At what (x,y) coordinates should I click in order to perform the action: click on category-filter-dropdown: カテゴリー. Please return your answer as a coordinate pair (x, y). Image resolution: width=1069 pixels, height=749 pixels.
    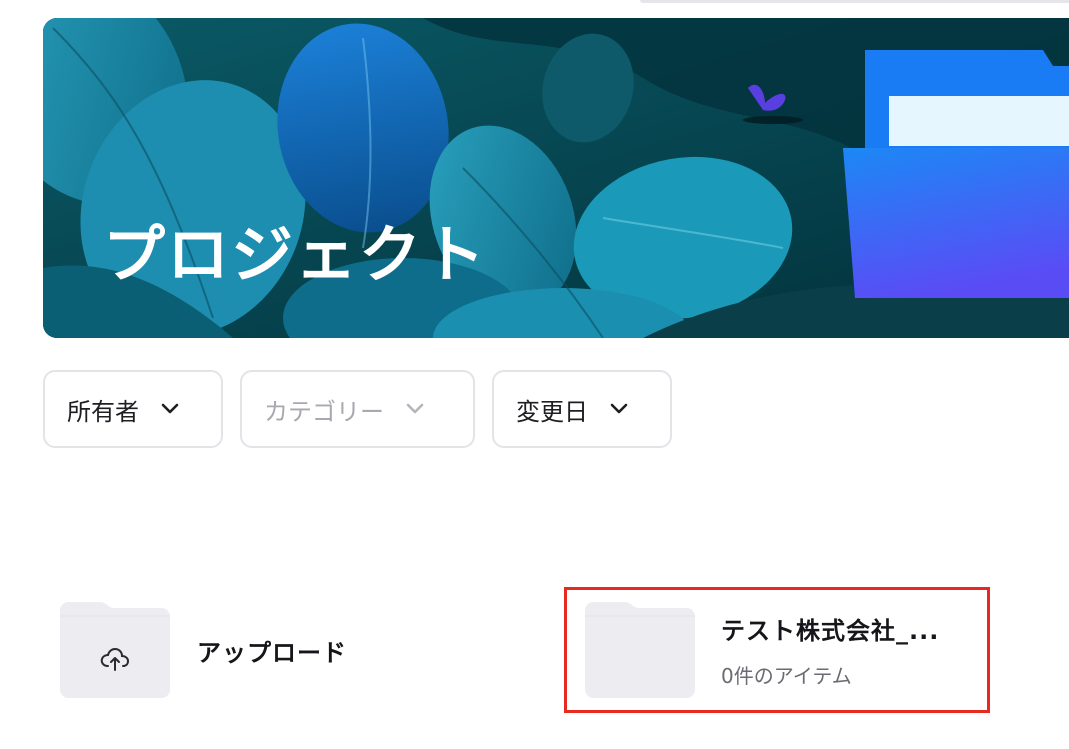
    Looking at the image, I should click on (357, 409).